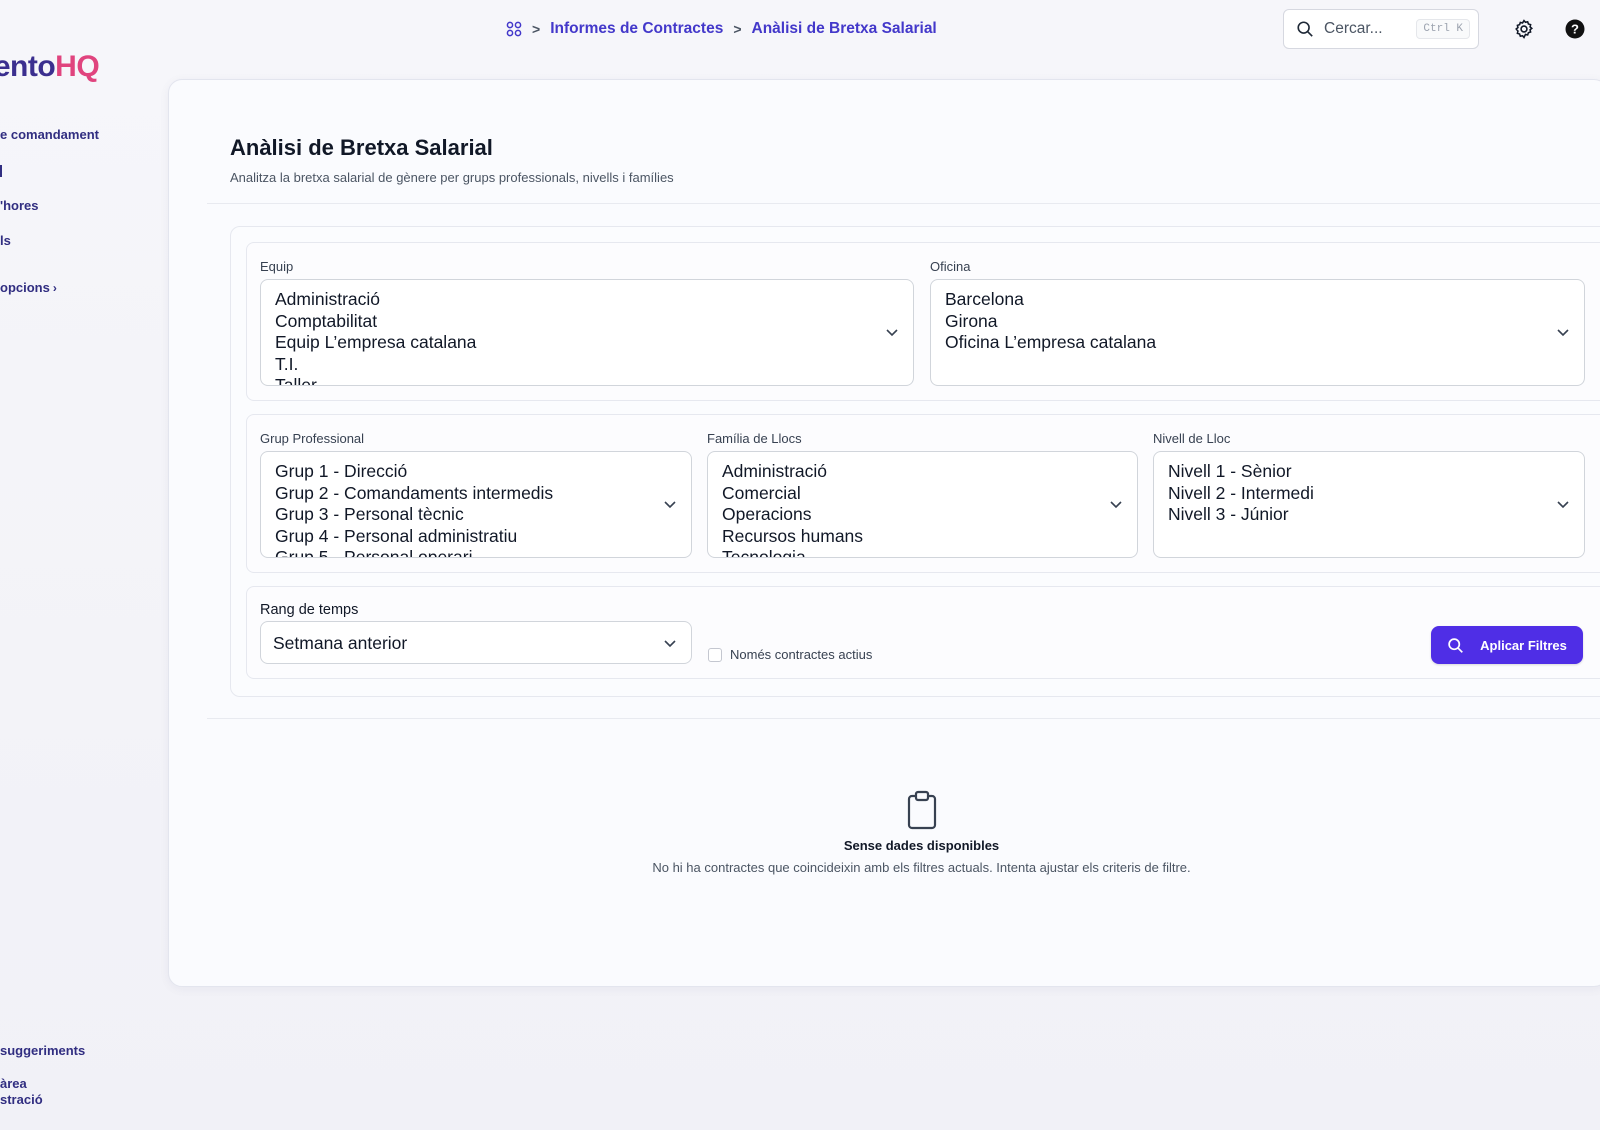 This screenshot has height=1130, width=1600. I want to click on oficina-option: Girona, so click(1257, 322).